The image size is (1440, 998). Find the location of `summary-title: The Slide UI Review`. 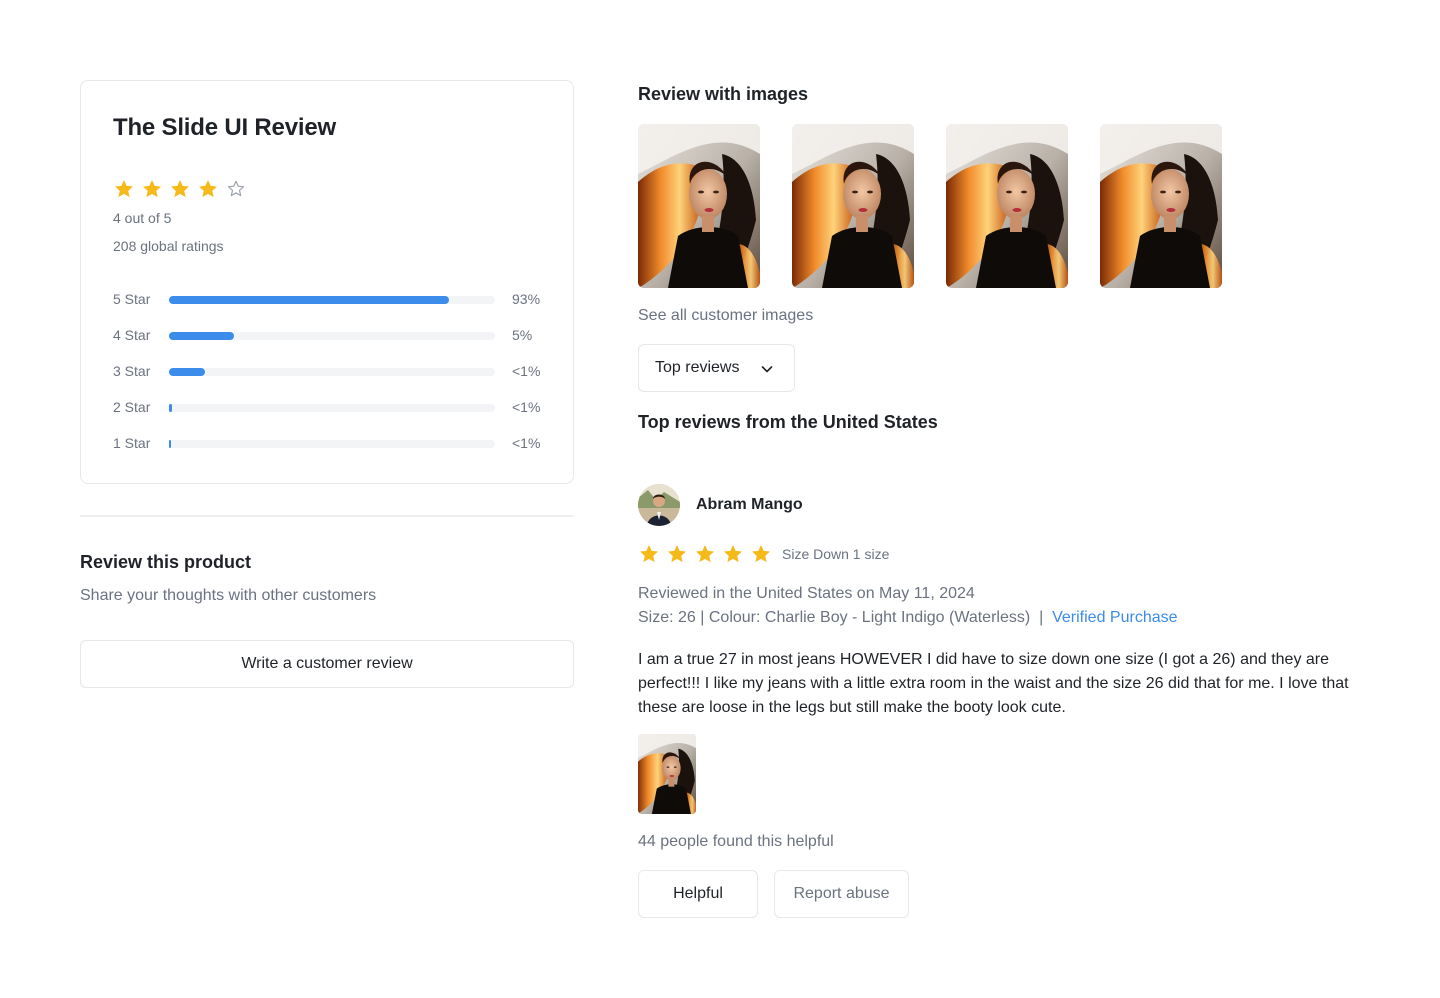

summary-title: The Slide UI Review is located at coordinates (224, 127).